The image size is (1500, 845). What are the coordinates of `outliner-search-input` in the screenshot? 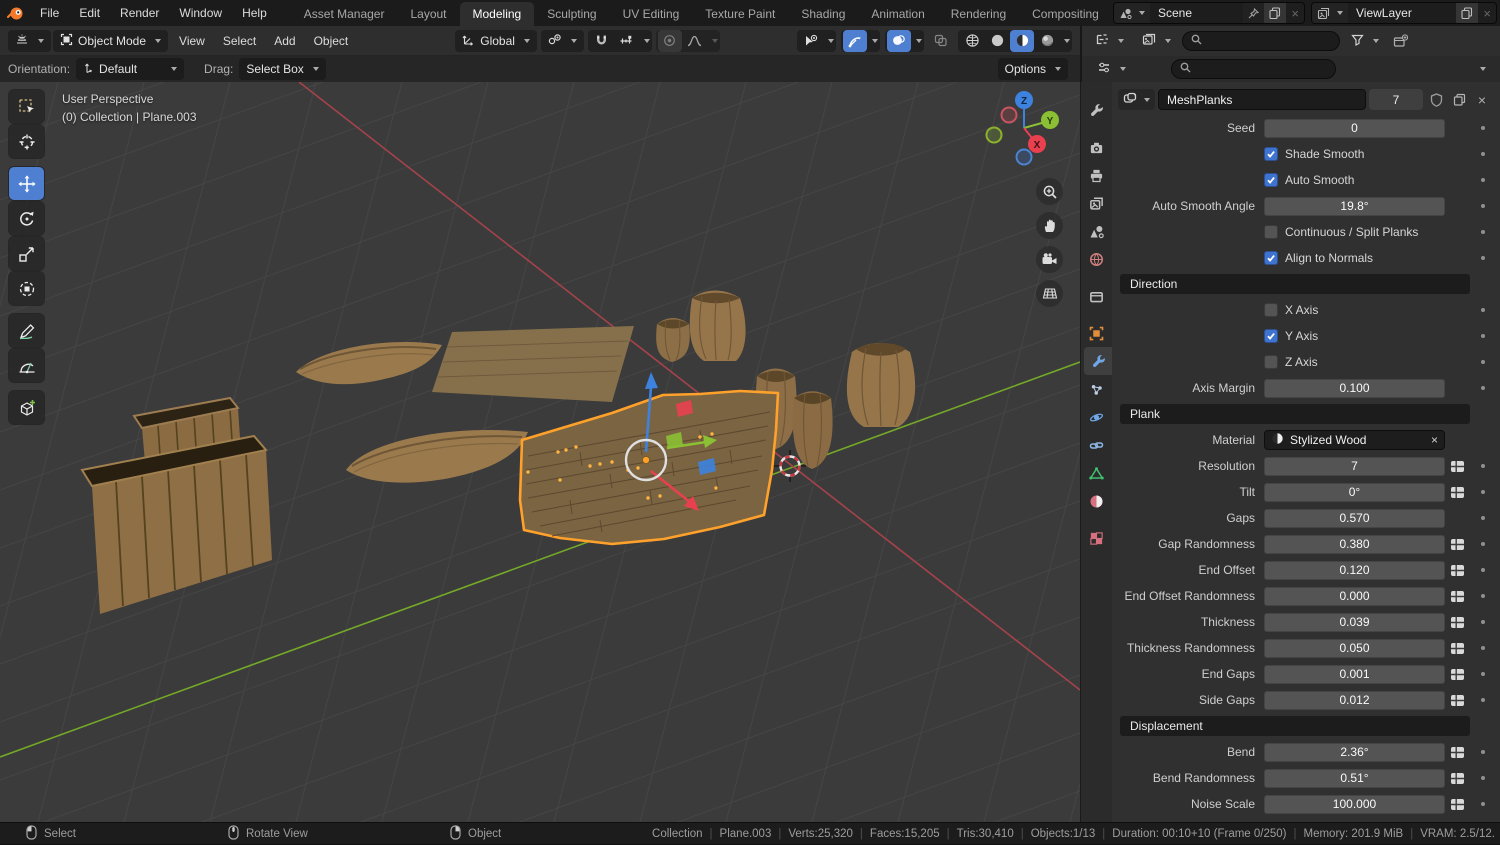 It's located at (1269, 41).